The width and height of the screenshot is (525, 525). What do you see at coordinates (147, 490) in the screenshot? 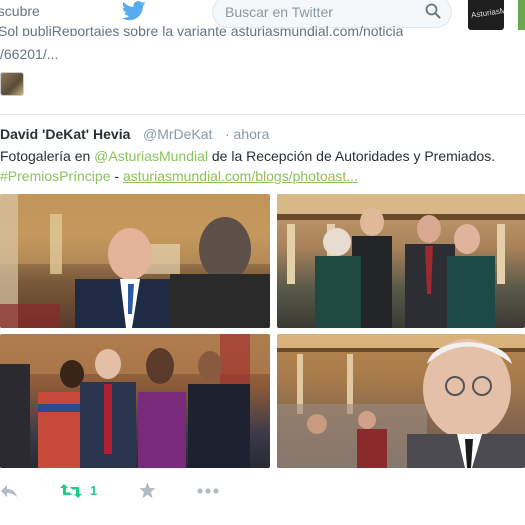
I see `favorite-star-icon` at bounding box center [147, 490].